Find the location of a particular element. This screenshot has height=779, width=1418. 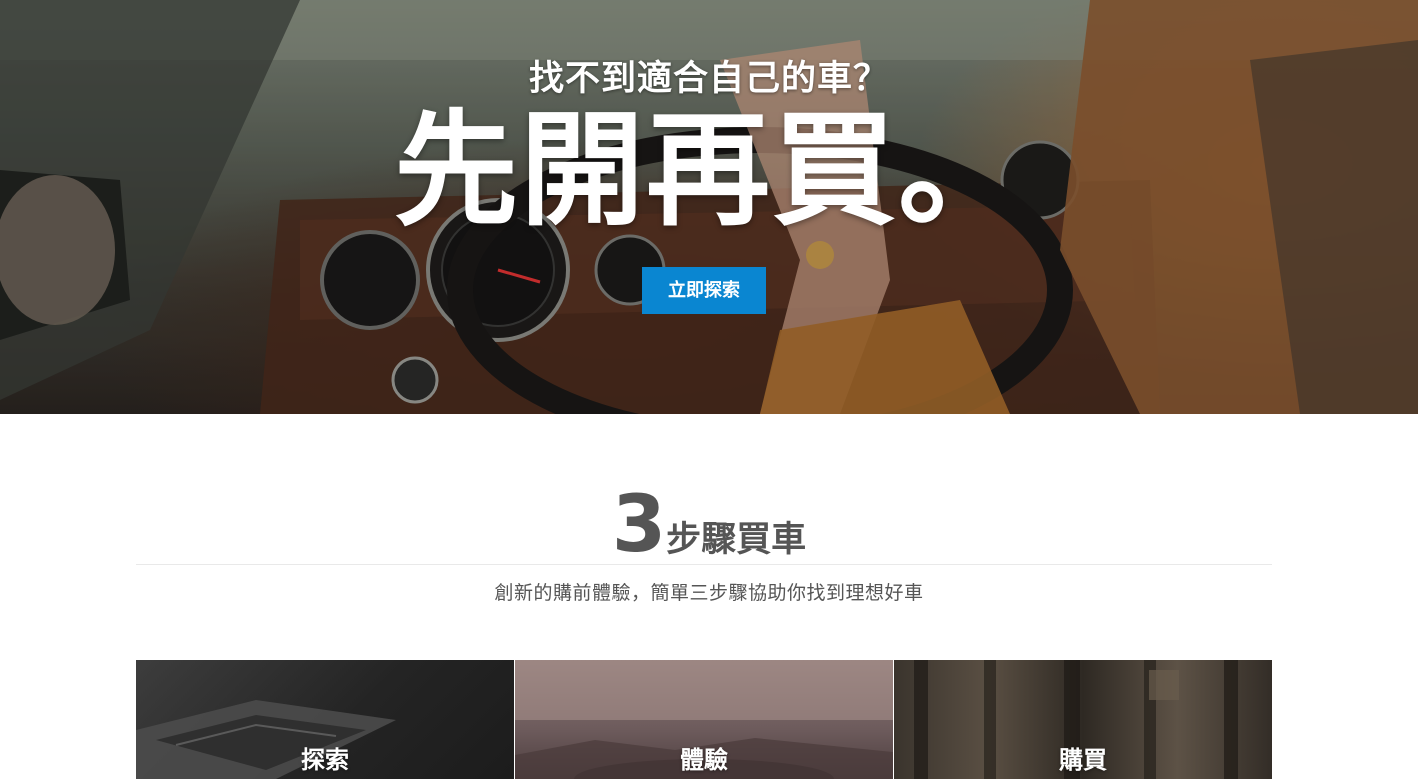

steps-description: 創新的購前體驗，簡單三步驟協助你找到理想好車 is located at coordinates (709, 593).